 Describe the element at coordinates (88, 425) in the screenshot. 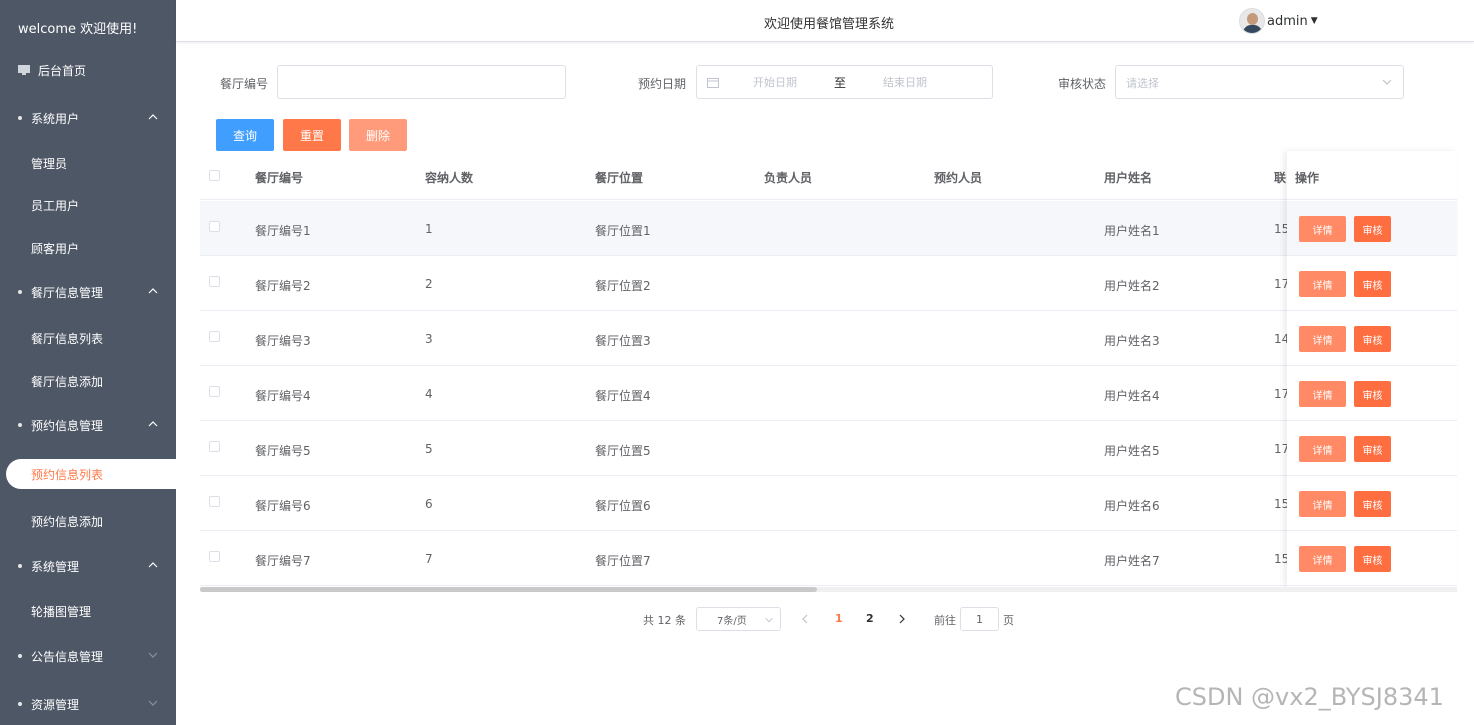

I see `sidebar-group-reservation-info: 预约信息管理` at that location.